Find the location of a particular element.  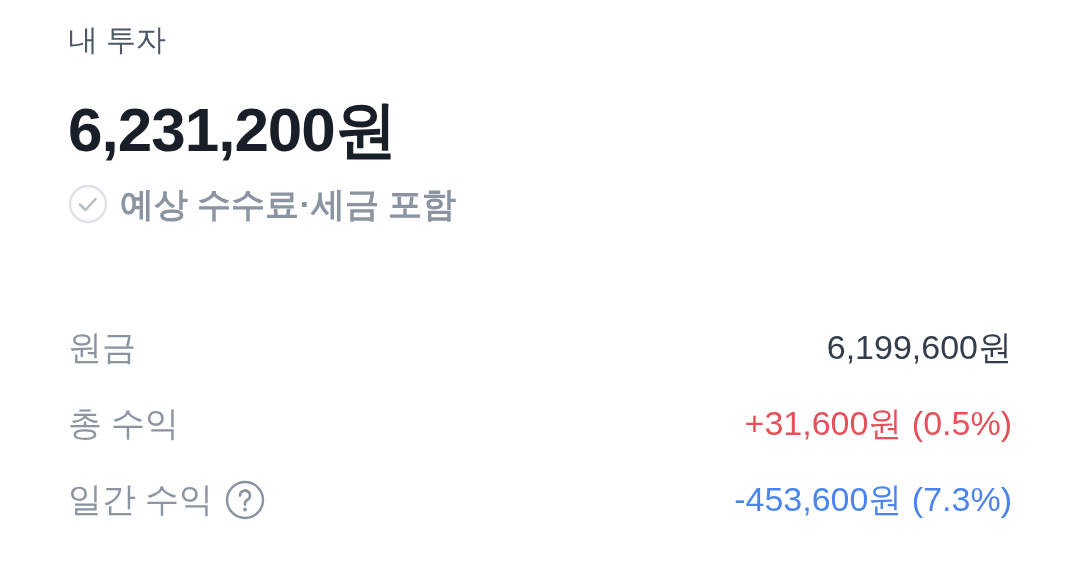

total-amount: 6,231,200원 is located at coordinates (232, 130).